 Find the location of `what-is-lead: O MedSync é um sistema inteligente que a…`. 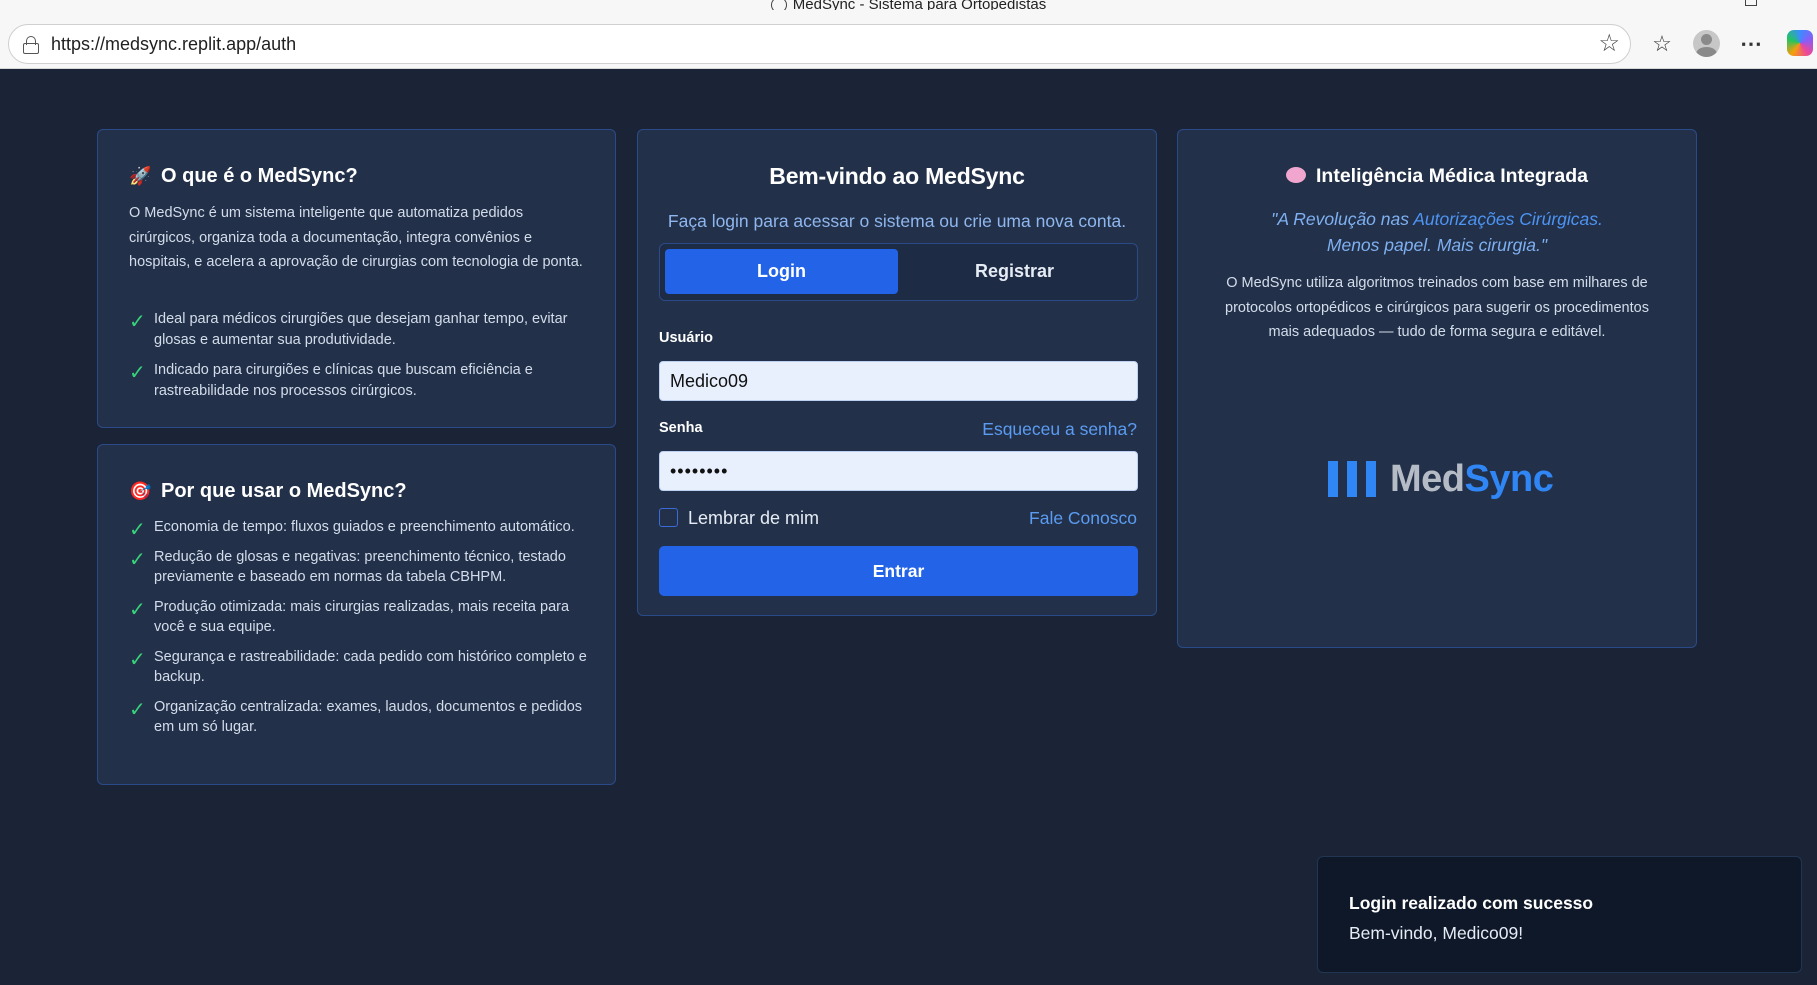

what-is-lead: O MedSync é um sistema inteligente que a… is located at coordinates (356, 237).